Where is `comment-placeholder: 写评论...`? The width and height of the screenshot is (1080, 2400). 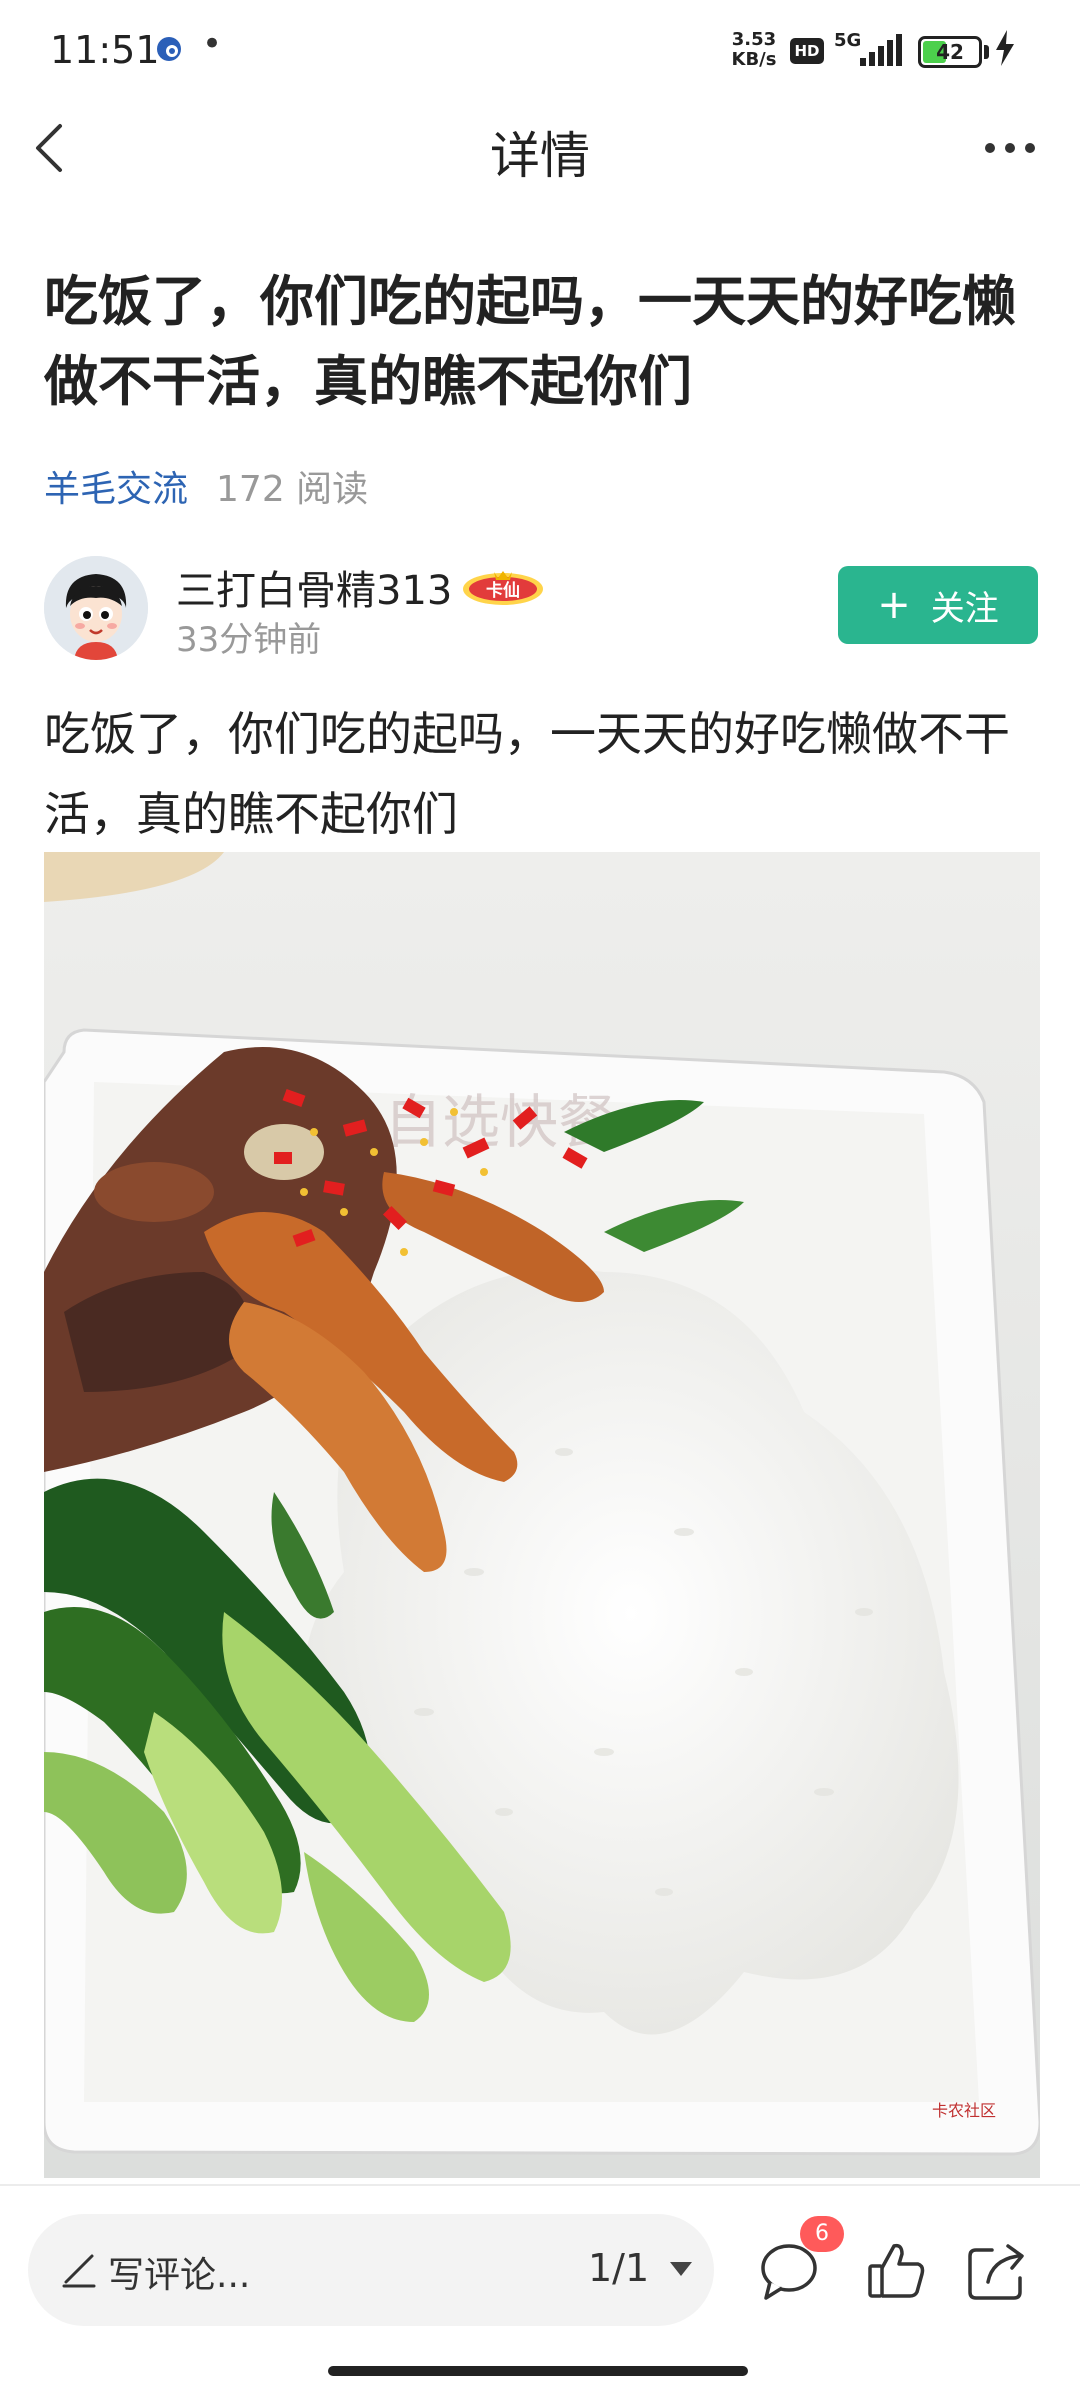
comment-placeholder: 写评论... is located at coordinates (179, 2275).